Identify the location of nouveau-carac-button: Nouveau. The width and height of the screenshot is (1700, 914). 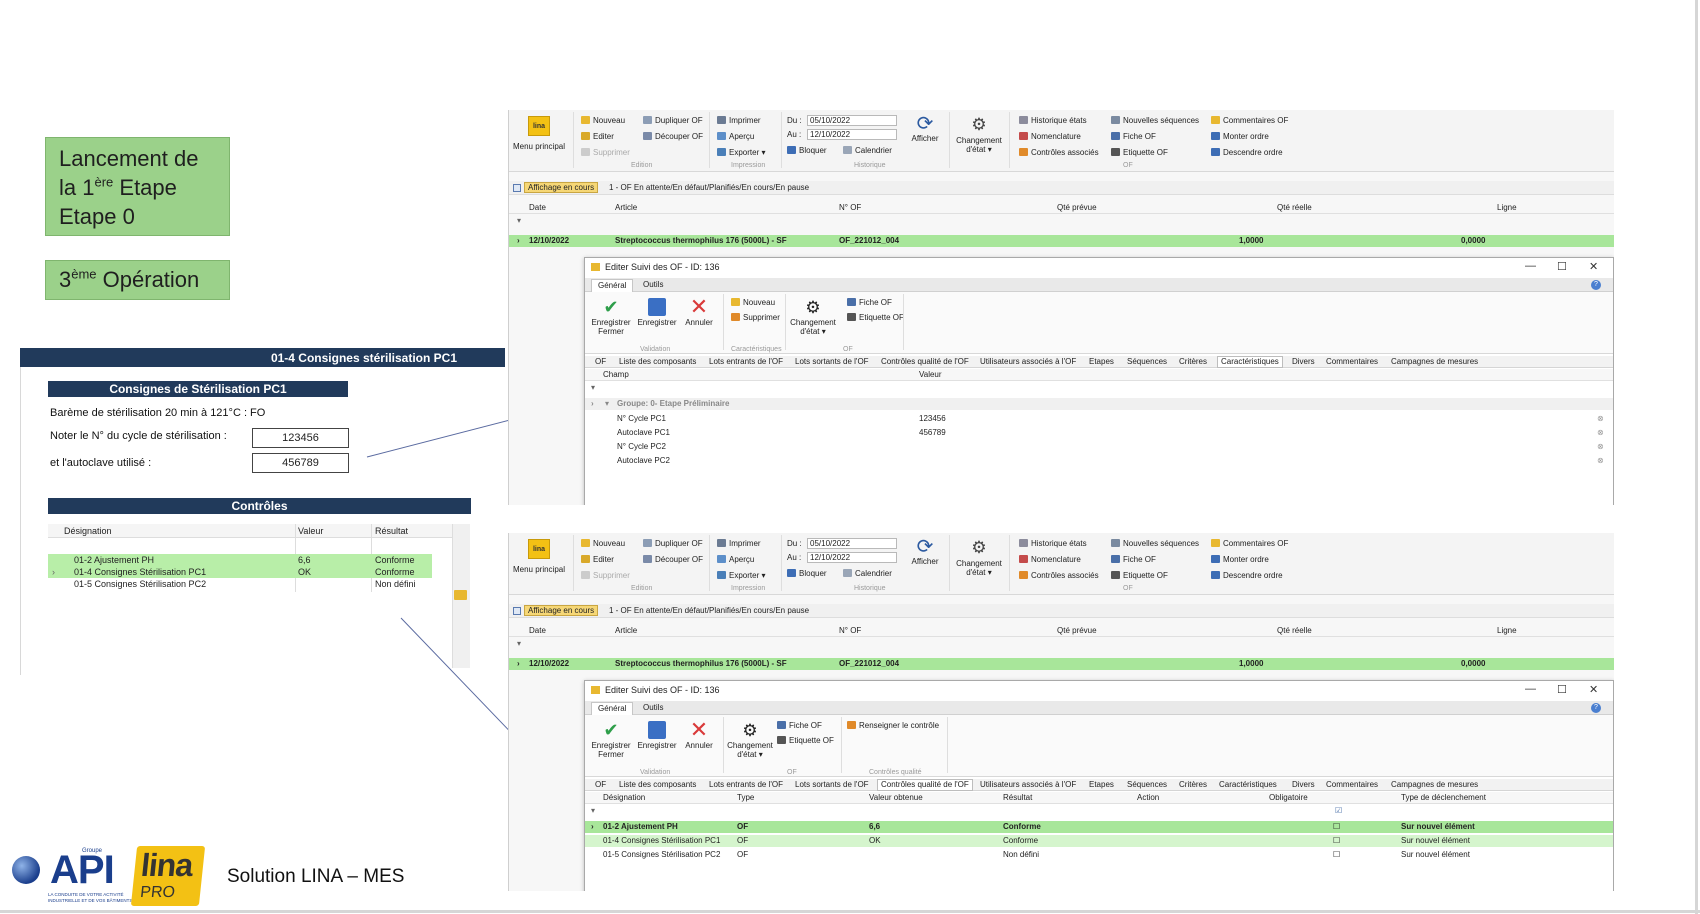
(753, 303).